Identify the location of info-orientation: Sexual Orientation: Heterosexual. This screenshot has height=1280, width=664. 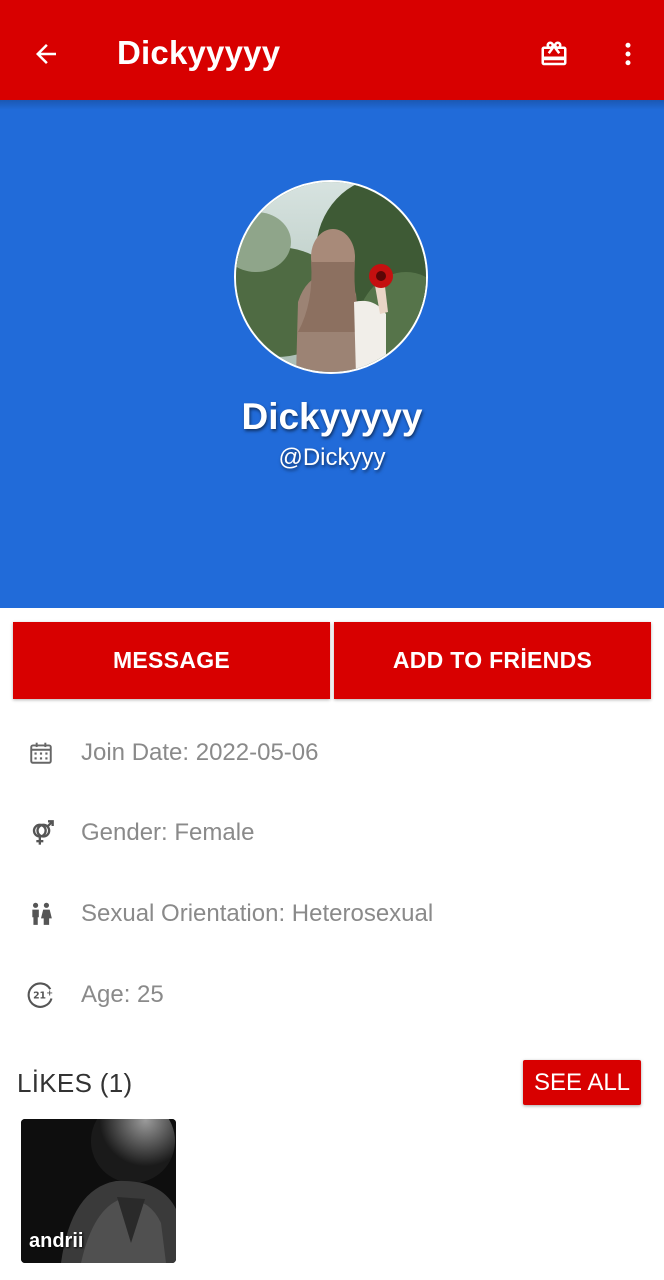
(332, 914).